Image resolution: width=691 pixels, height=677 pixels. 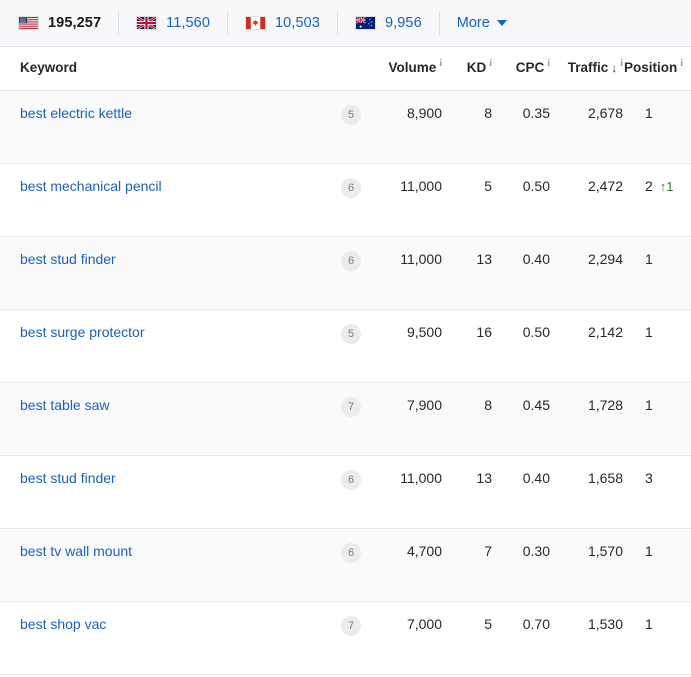 I want to click on cell-keyword: best surge protector, so click(x=165, y=345).